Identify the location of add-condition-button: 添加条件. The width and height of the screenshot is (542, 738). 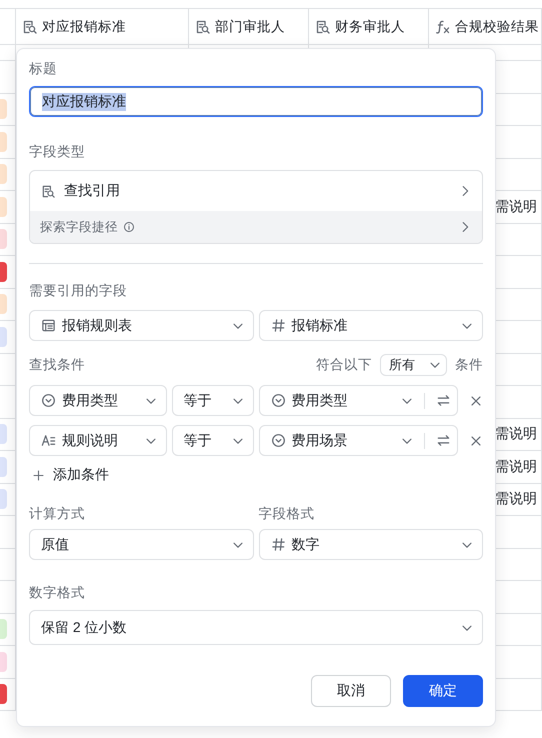
(69, 475).